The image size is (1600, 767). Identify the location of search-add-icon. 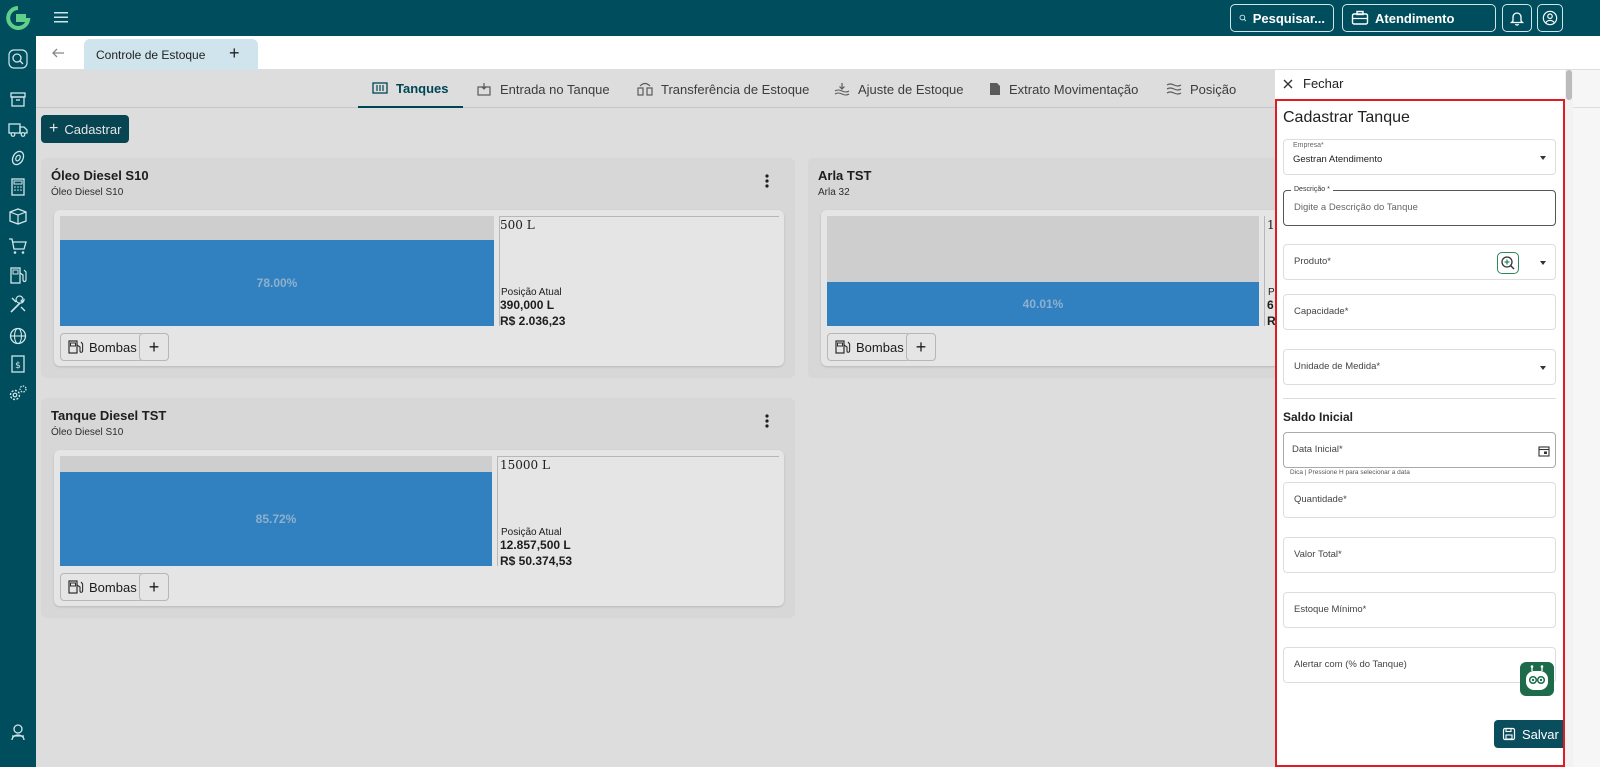
(1508, 263).